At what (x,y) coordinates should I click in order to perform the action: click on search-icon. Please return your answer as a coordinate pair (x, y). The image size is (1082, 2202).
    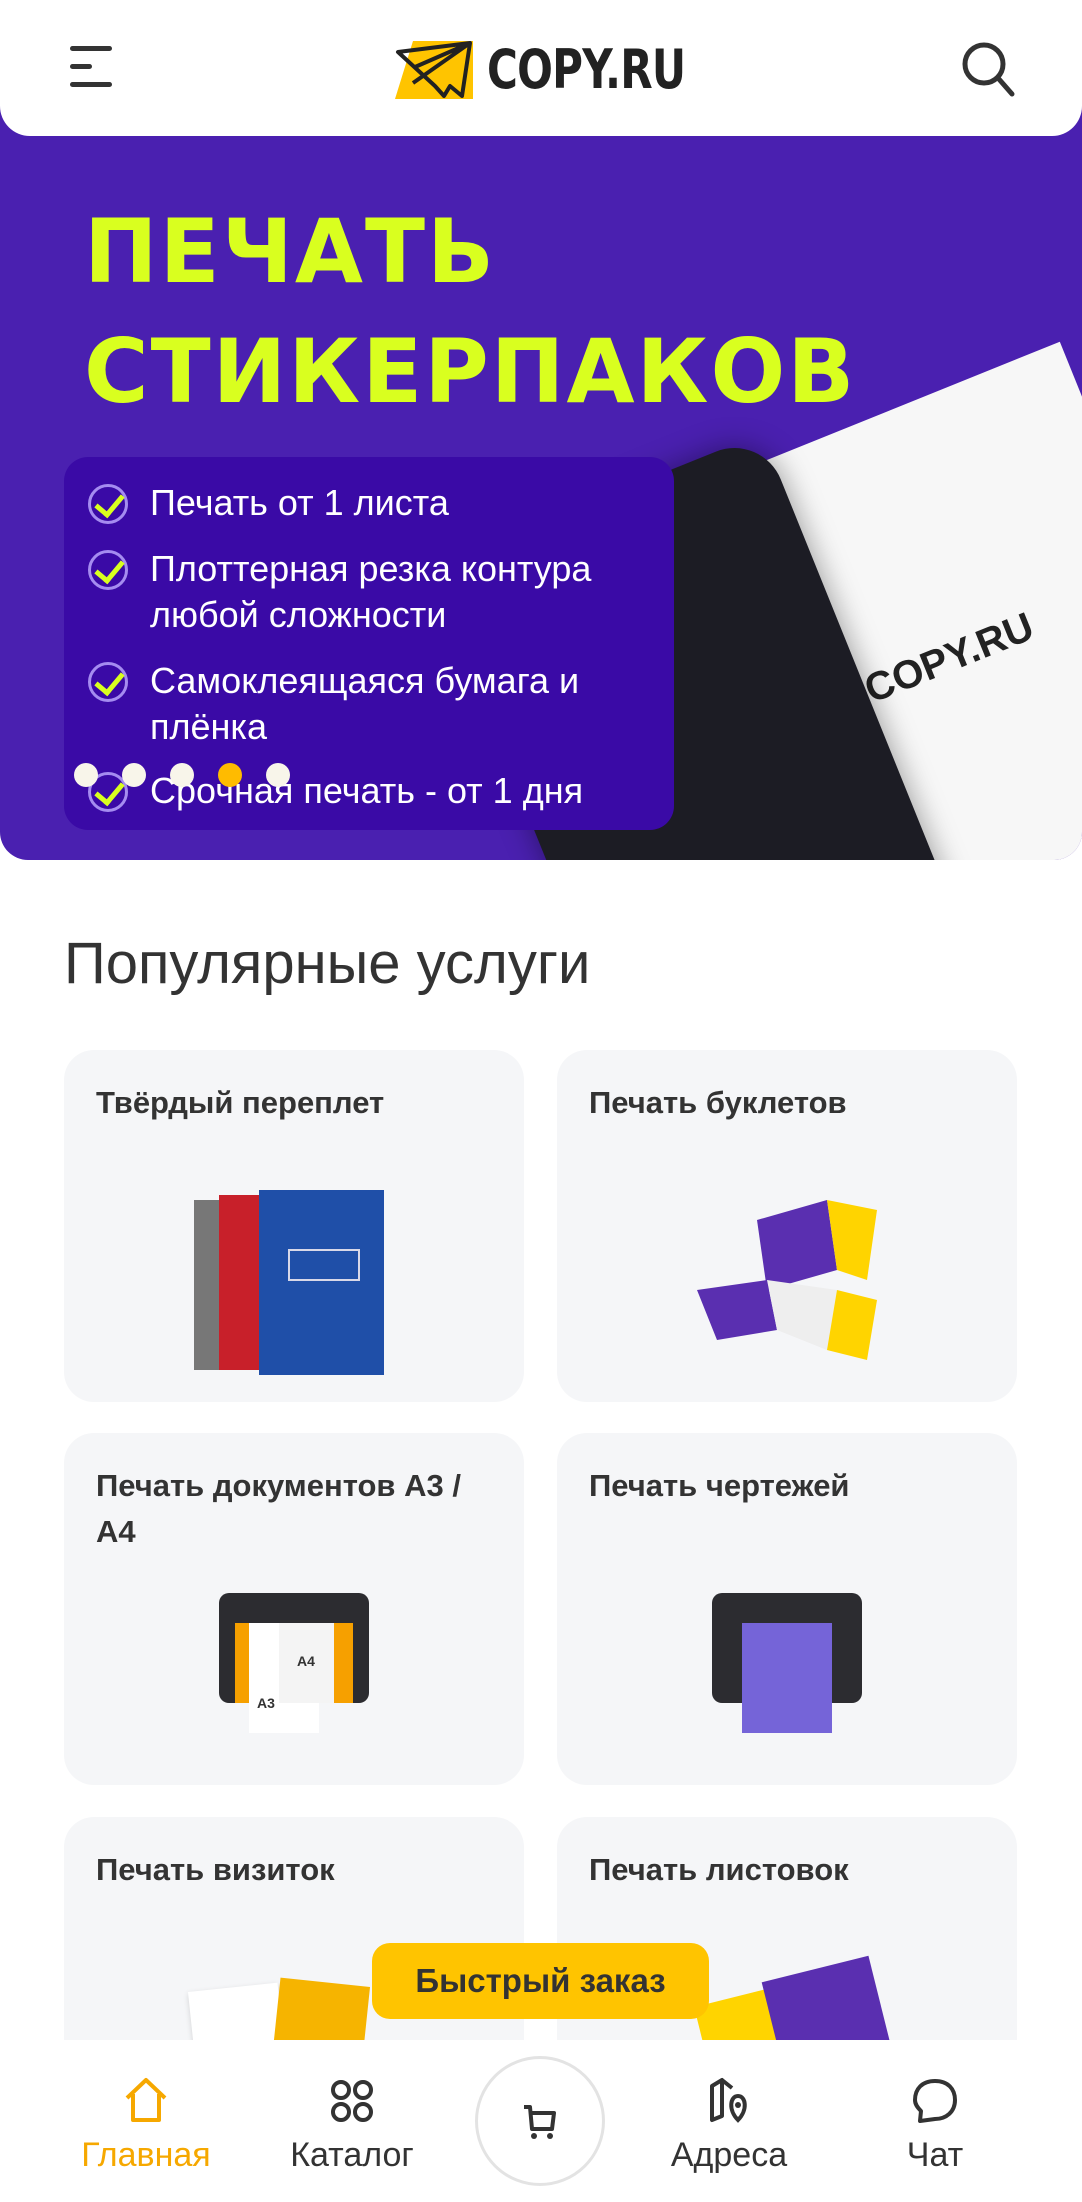
    Looking at the image, I should click on (988, 68).